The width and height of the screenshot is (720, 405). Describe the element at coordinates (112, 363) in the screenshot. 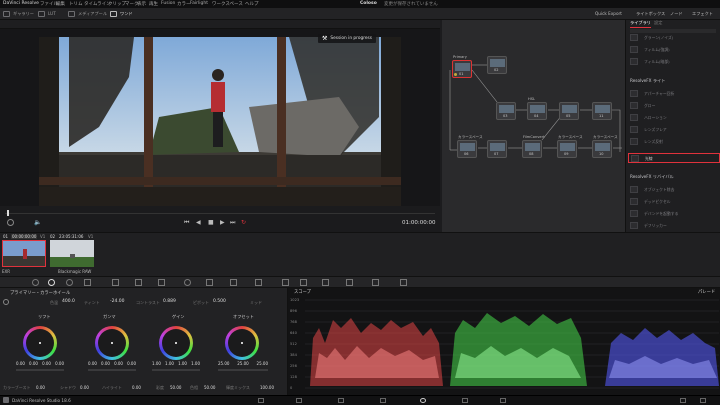

I see `gamma-values: 0.00 0.00 0.00 0.00` at that location.